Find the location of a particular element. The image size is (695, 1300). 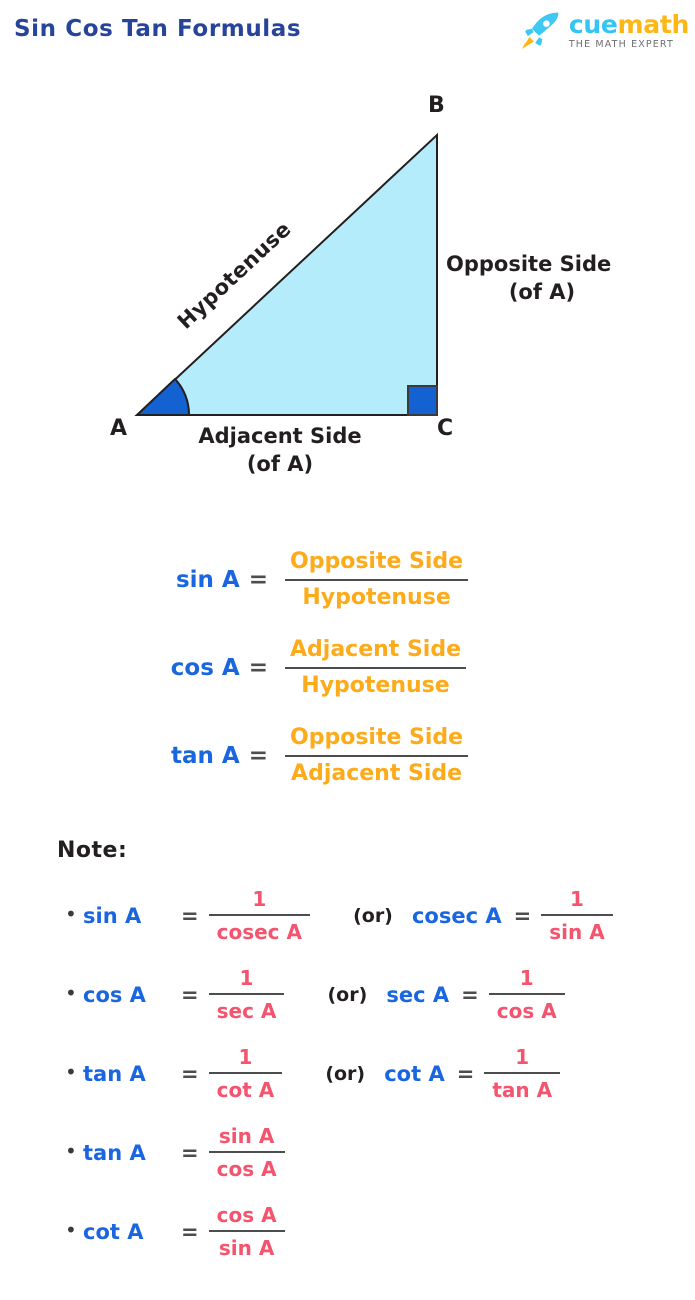

note-row-cos-sec: • cos A = 1 sec A (or) sec A = 1 cos A is located at coordinates (347, 994).